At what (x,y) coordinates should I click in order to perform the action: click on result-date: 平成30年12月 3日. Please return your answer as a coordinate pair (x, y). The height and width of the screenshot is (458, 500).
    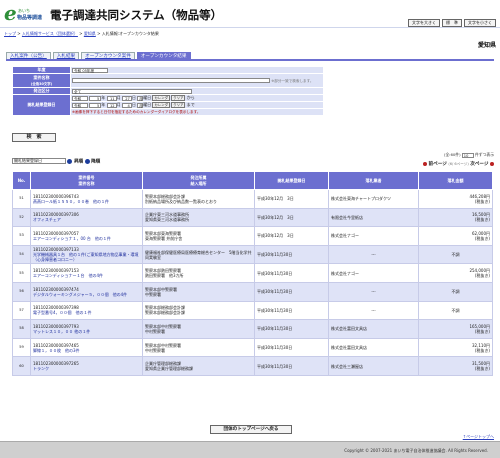
    Looking at the image, I should click on (291, 199).